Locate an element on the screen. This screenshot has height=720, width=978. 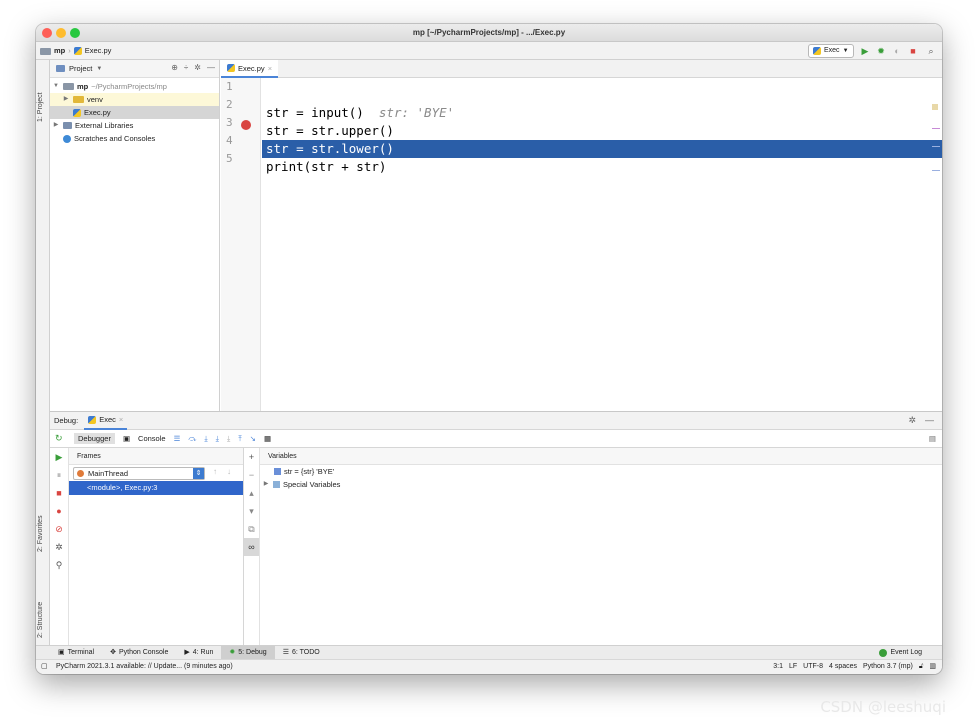
search-icon: ⌕ is located at coordinates (931, 51).